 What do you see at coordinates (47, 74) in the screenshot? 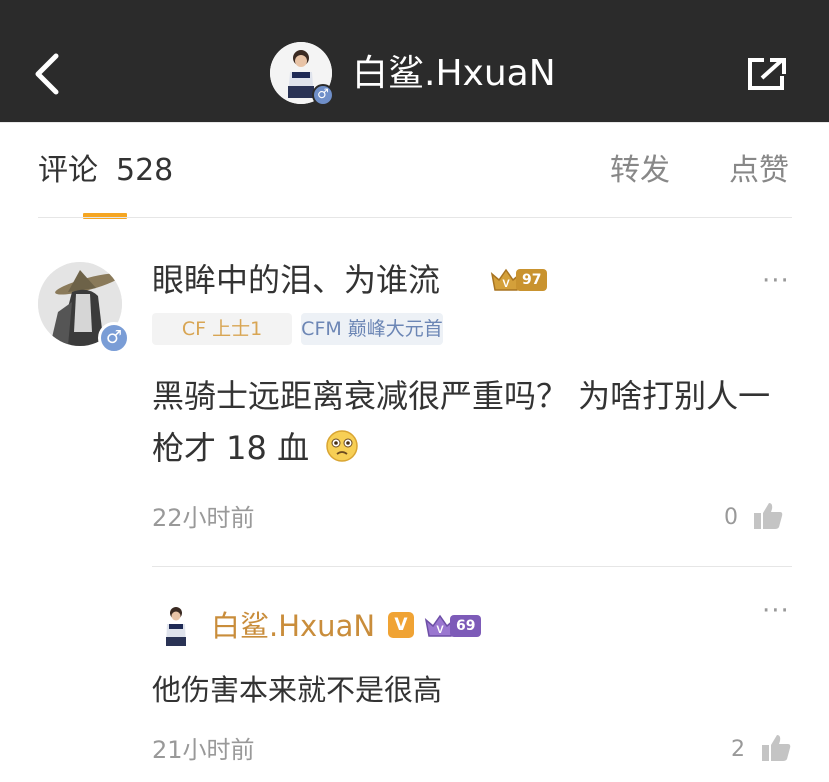
I see `back-arrow-icon` at bounding box center [47, 74].